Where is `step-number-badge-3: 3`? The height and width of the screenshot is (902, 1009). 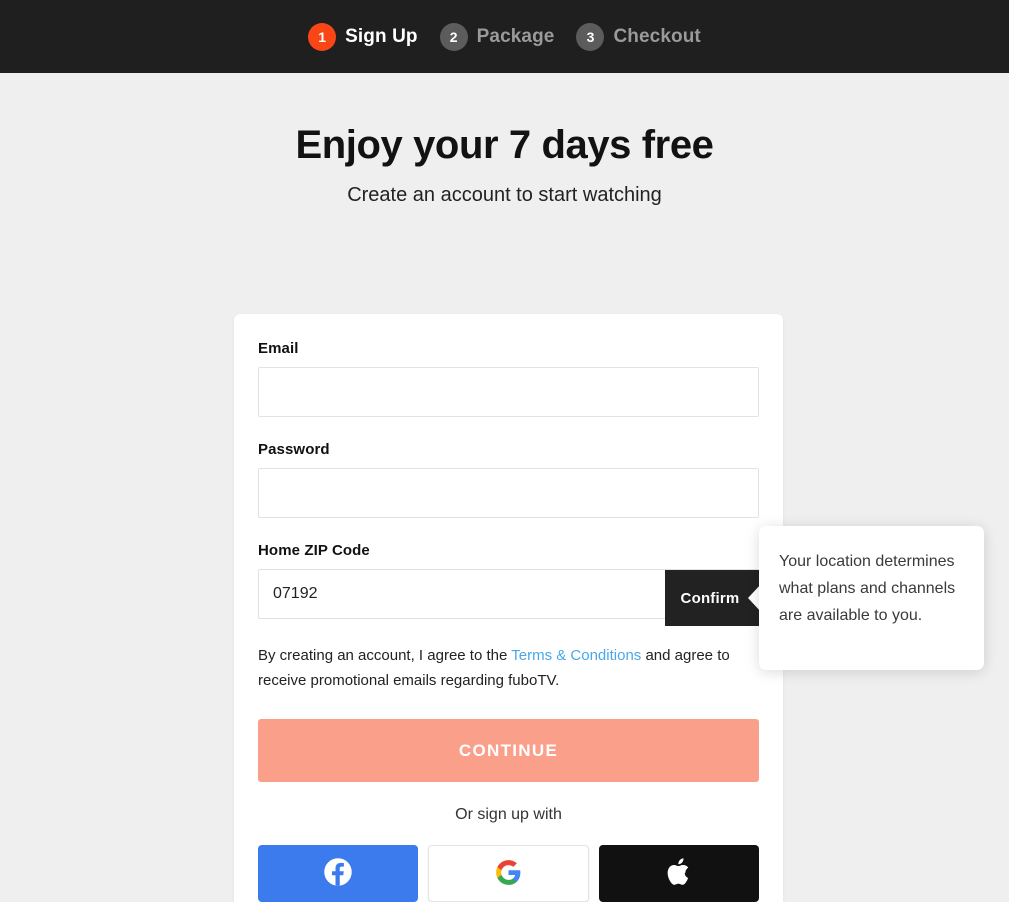 step-number-badge-3: 3 is located at coordinates (590, 36).